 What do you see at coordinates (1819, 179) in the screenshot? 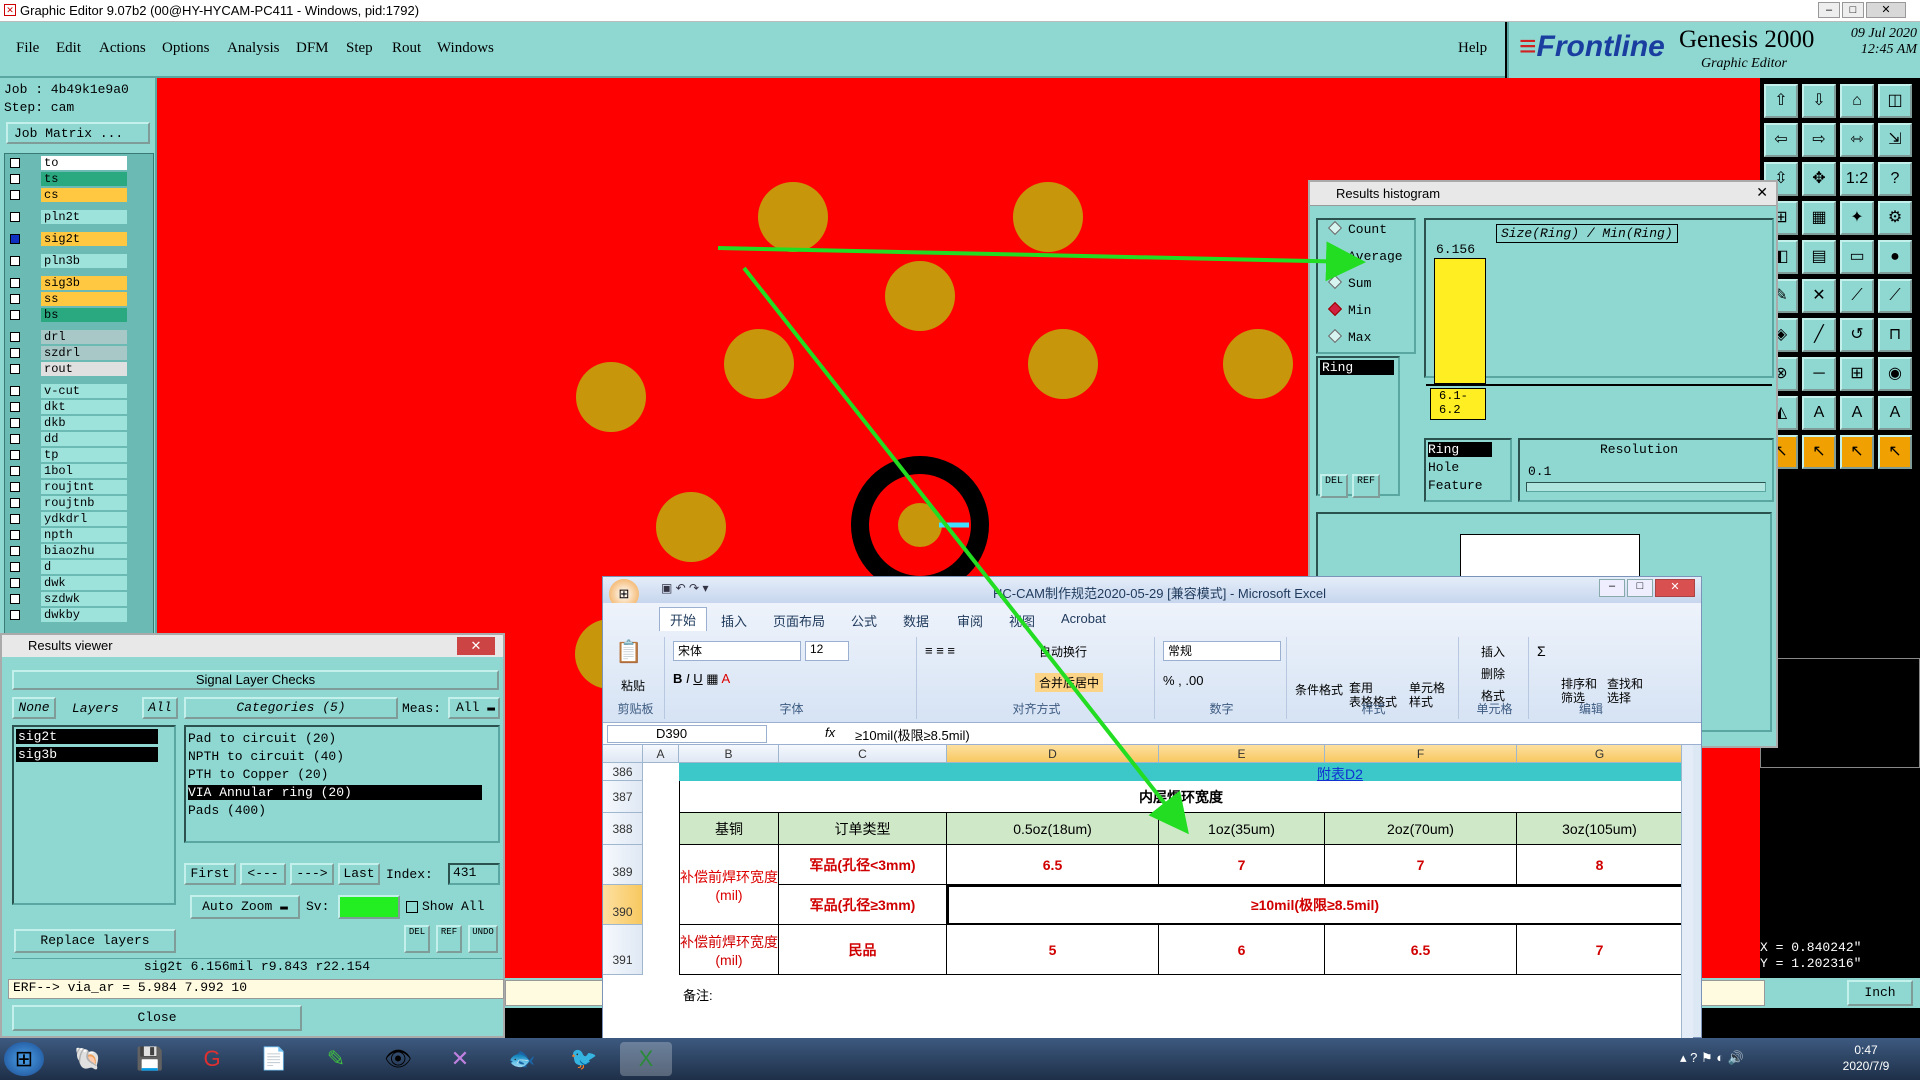
I see `tool-button-10: ✥` at bounding box center [1819, 179].